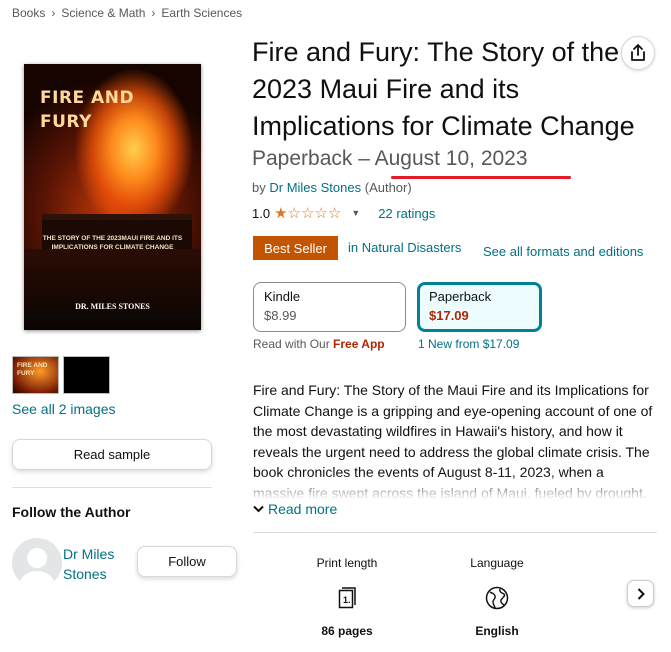 Image resolution: width=671 pixels, height=652 pixels. Describe the element at coordinates (32, 369) in the screenshot. I see `thumbnail-title: FIRE AND FURY` at that location.